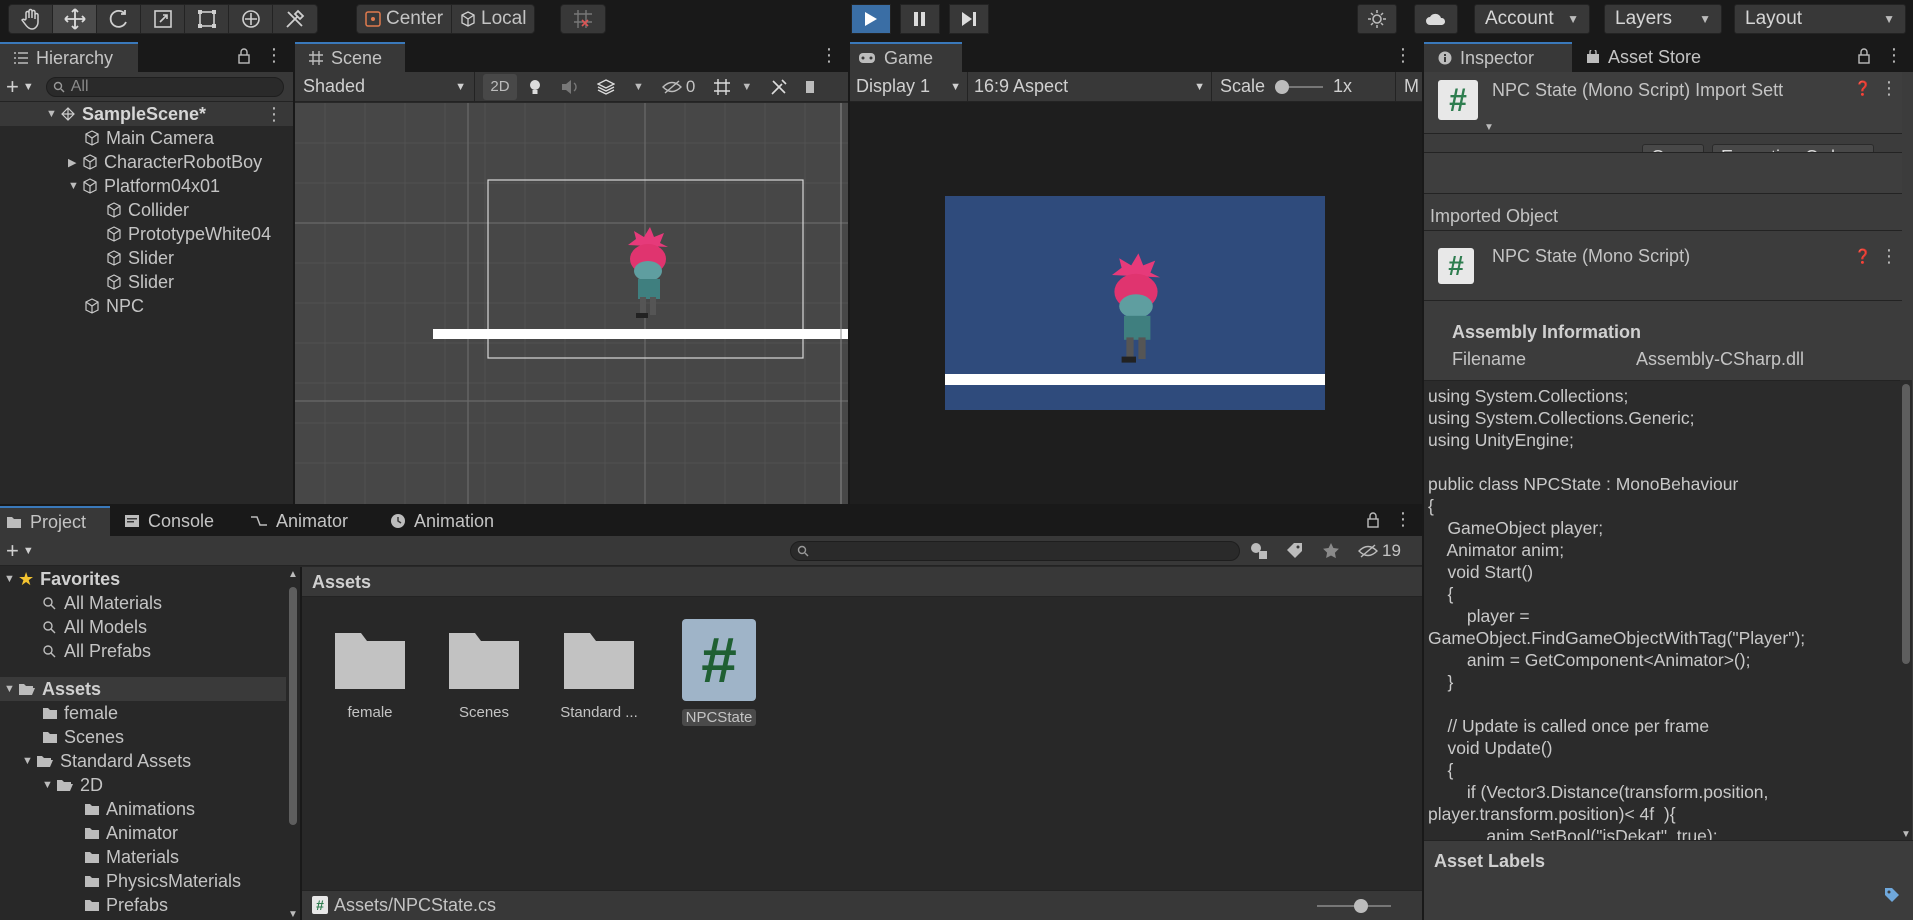 This screenshot has height=920, width=1913. I want to click on project-folder: Prefabs, so click(143, 905).